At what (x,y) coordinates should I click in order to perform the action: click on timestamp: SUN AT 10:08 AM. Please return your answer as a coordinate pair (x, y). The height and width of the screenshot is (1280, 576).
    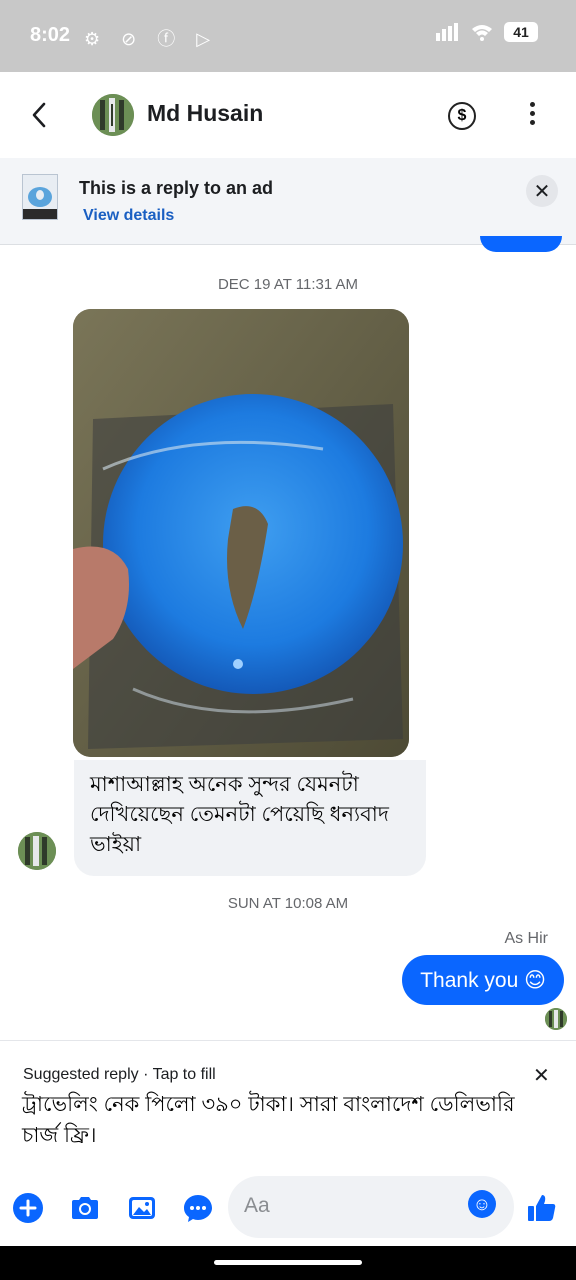
    Looking at the image, I should click on (288, 903).